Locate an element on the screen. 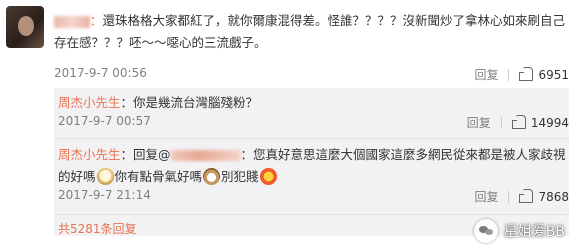 This screenshot has width=579, height=247. mention-link is located at coordinates (205, 155).